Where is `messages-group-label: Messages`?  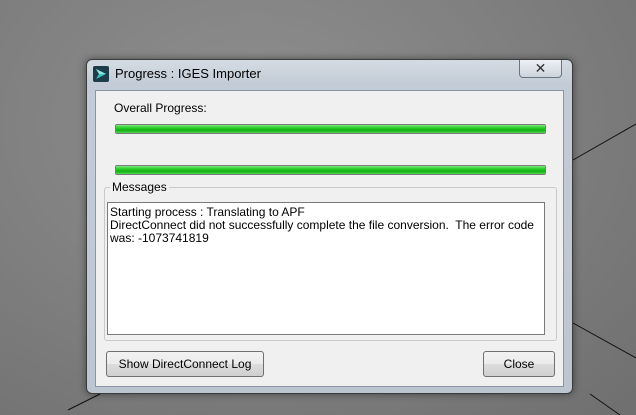 messages-group-label: Messages is located at coordinates (139, 187).